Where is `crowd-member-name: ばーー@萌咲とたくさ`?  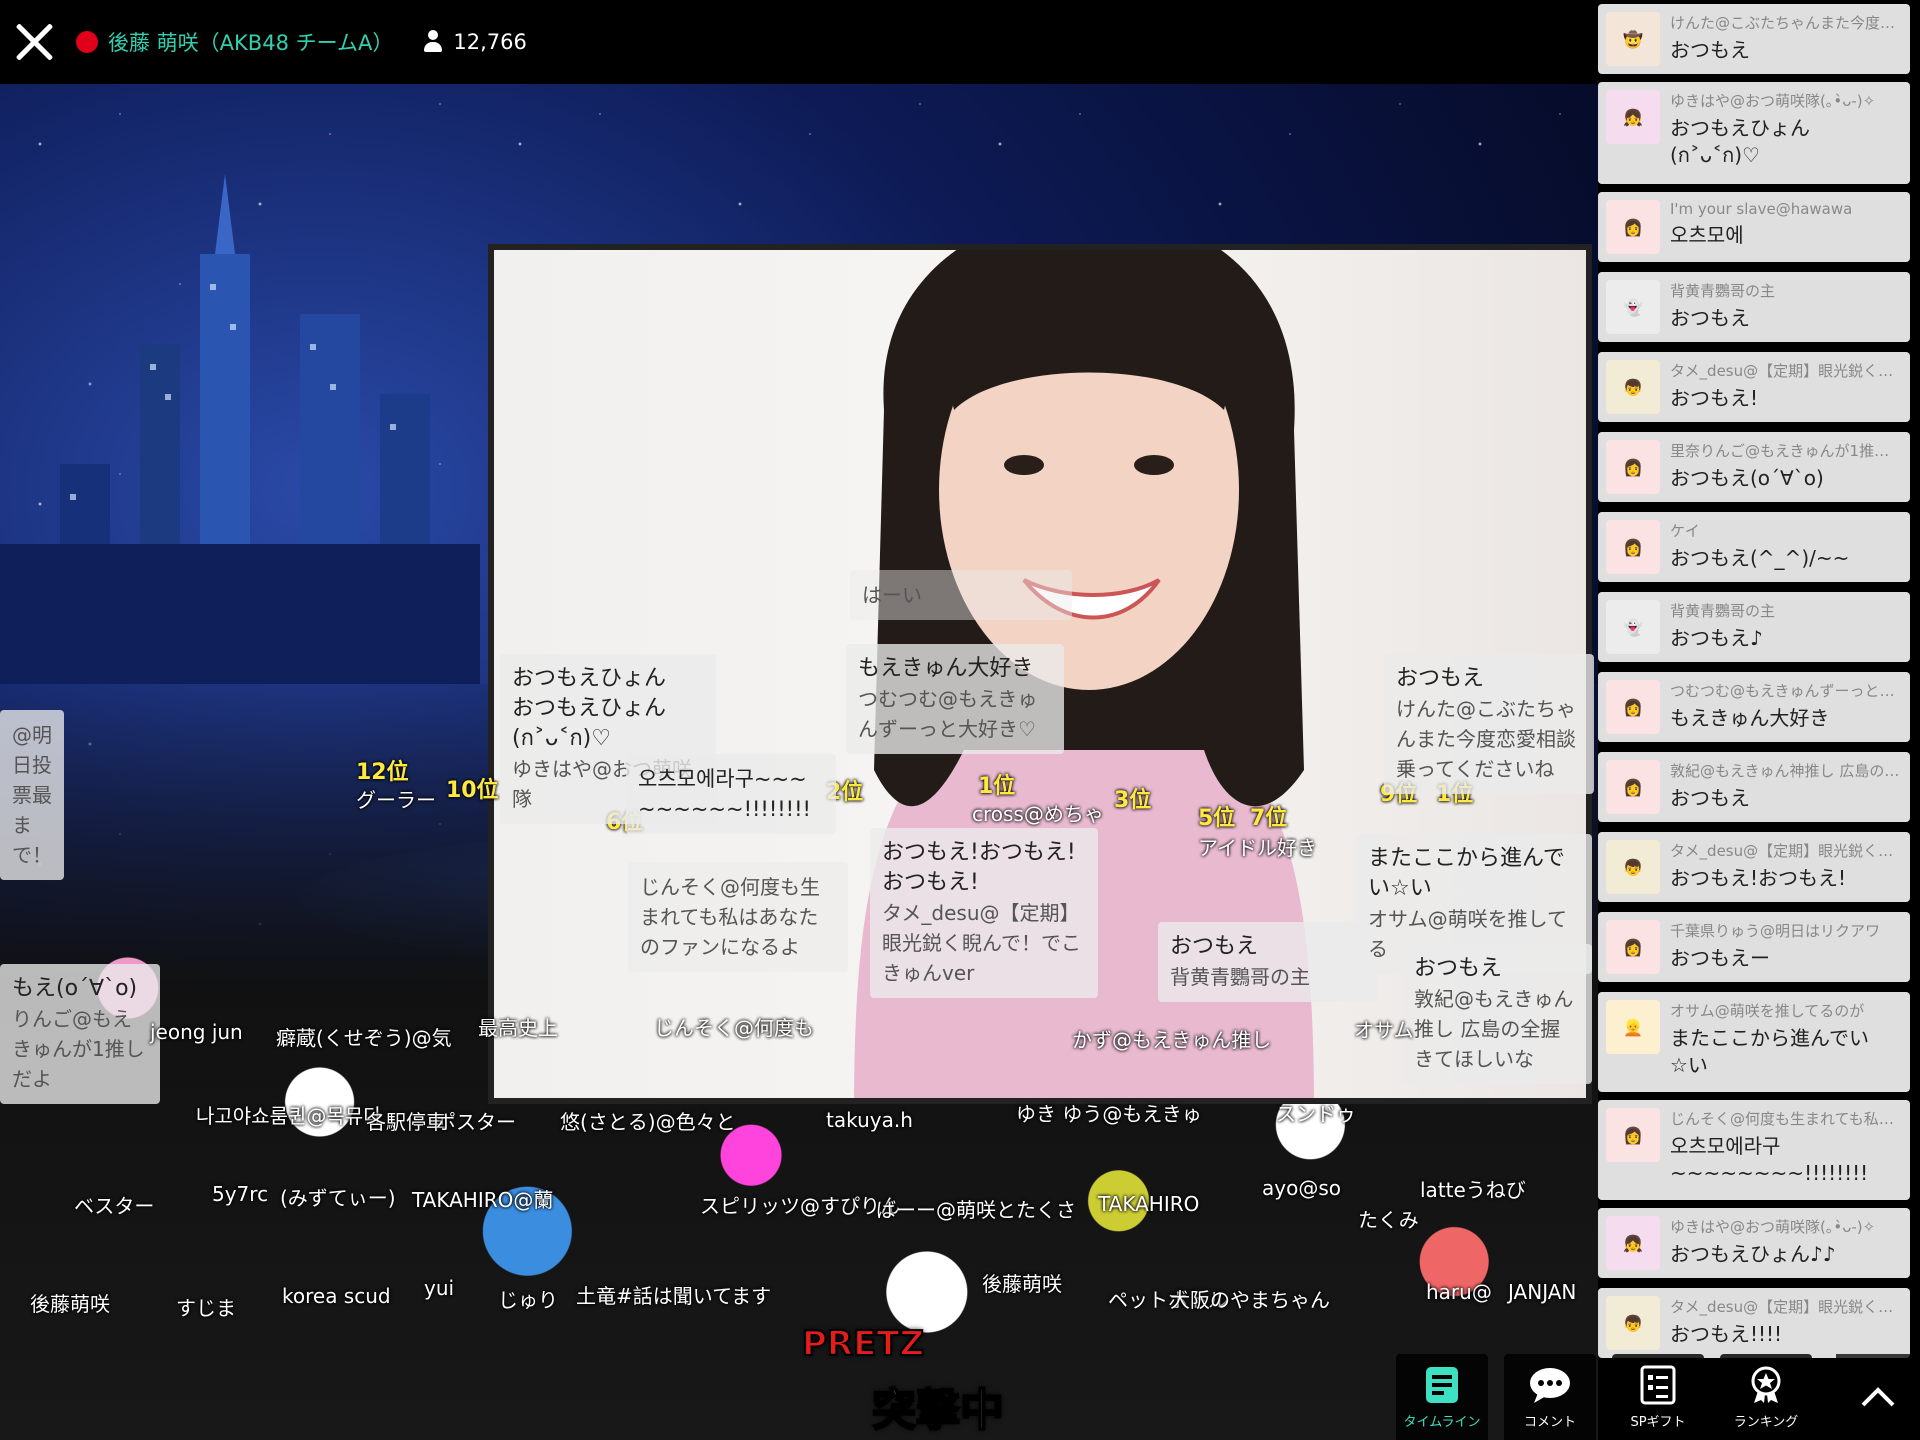 crowd-member-name: ばーー@萌咲とたくさ is located at coordinates (976, 1210).